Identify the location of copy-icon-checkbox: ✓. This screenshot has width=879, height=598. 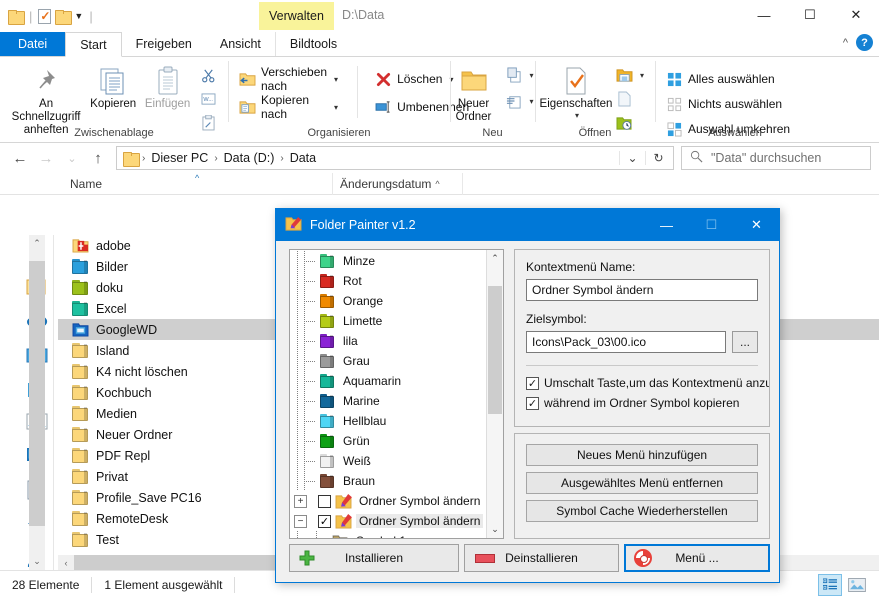
(532, 403).